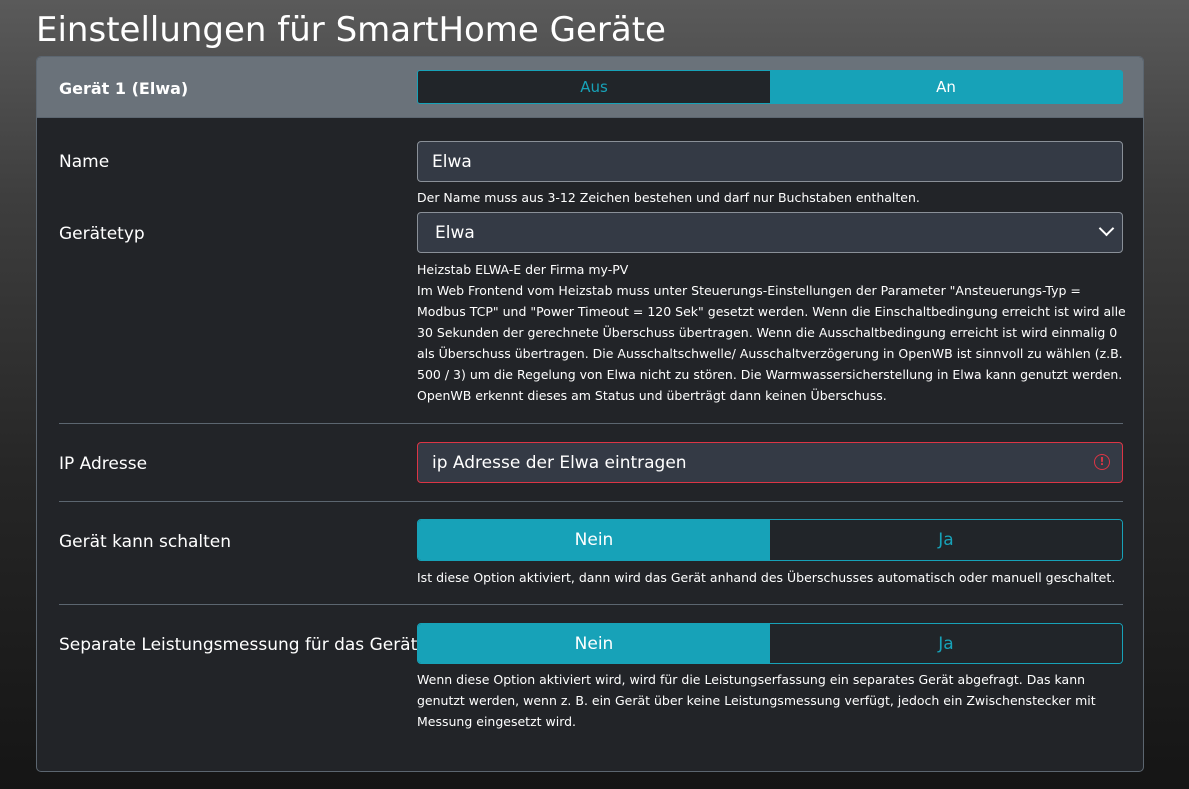 This screenshot has width=1189, height=789. Describe the element at coordinates (770, 462) in the screenshot. I see `ip-address-input: ip Adresse der Elwa eintragen !` at that location.